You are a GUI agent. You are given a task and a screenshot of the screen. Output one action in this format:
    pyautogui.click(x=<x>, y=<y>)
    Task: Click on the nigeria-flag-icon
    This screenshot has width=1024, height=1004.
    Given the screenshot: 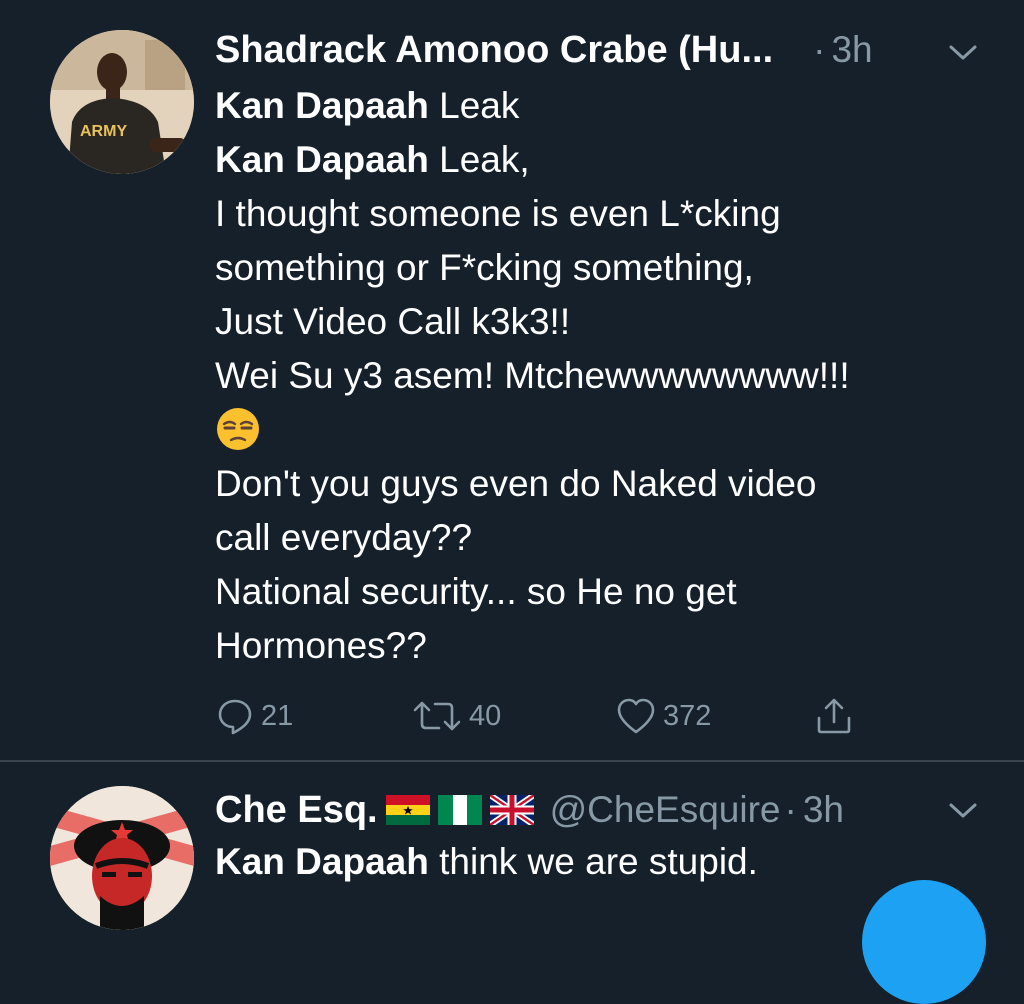 What is the action you would take?
    pyautogui.click(x=459, y=810)
    